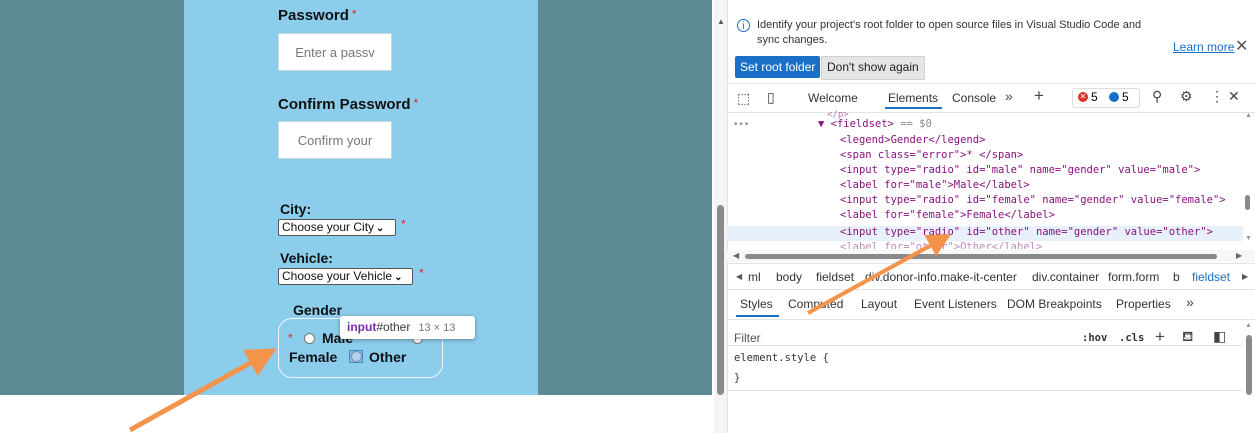  Describe the element at coordinates (771, 97) in the screenshot. I see `device-toolbar-icon: ▯` at that location.